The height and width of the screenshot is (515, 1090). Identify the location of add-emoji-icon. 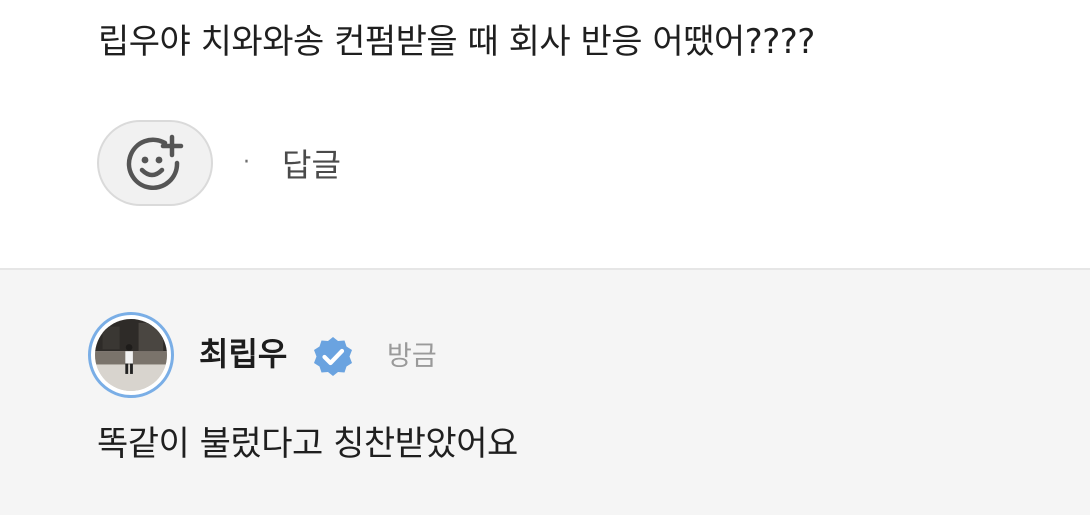
(155, 162).